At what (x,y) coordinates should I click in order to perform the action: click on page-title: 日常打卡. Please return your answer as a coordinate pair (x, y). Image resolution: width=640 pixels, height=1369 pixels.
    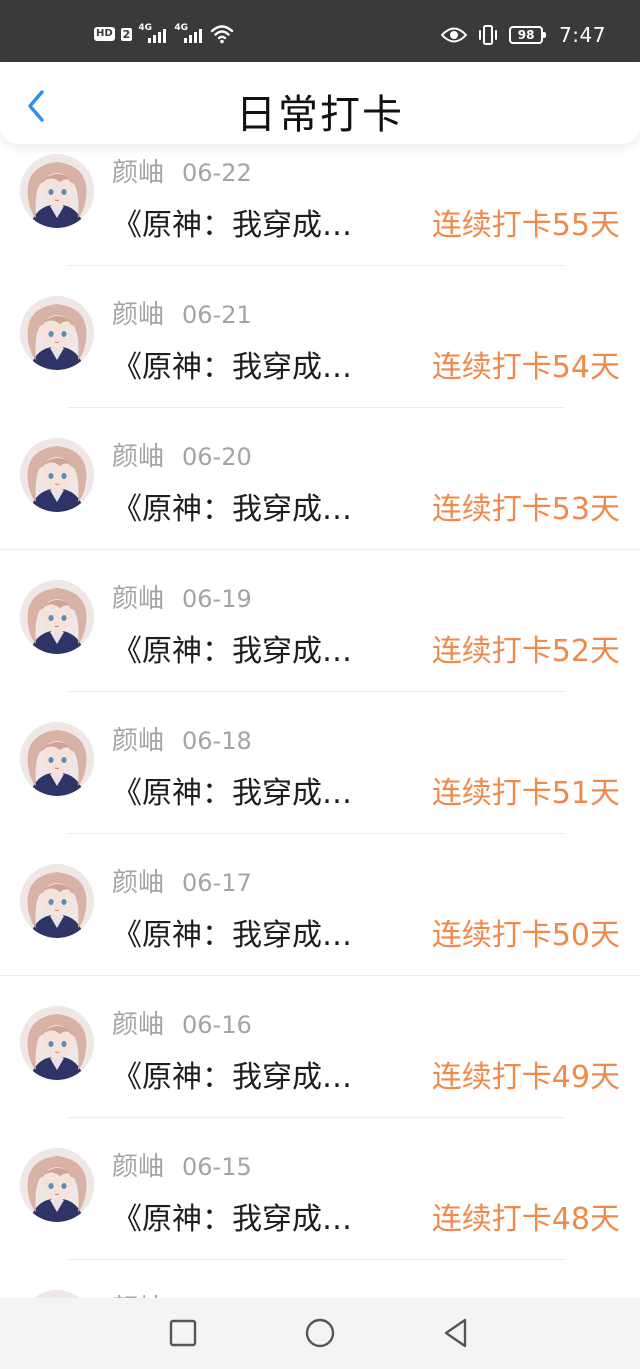
    Looking at the image, I should click on (320, 115).